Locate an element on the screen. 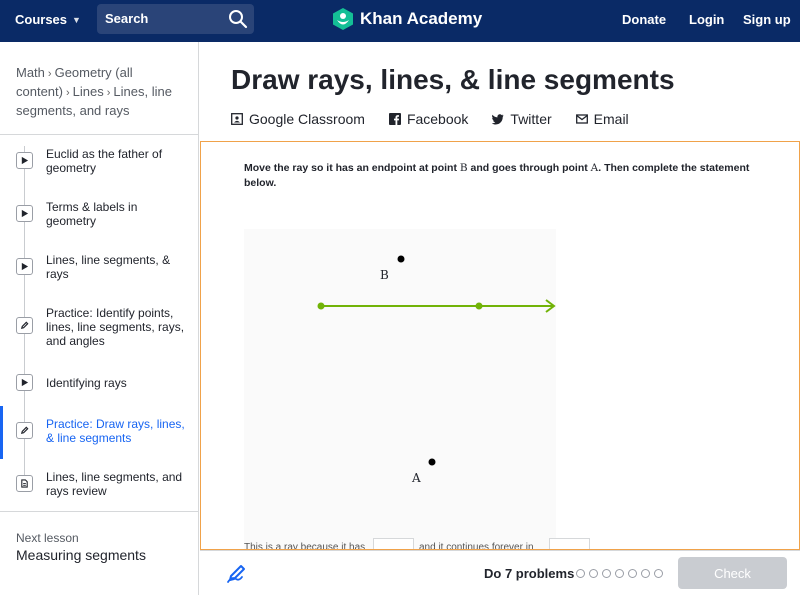 The image size is (800, 595). sidebar-item-label: Lines, line segments, & rays is located at coordinates (108, 267).